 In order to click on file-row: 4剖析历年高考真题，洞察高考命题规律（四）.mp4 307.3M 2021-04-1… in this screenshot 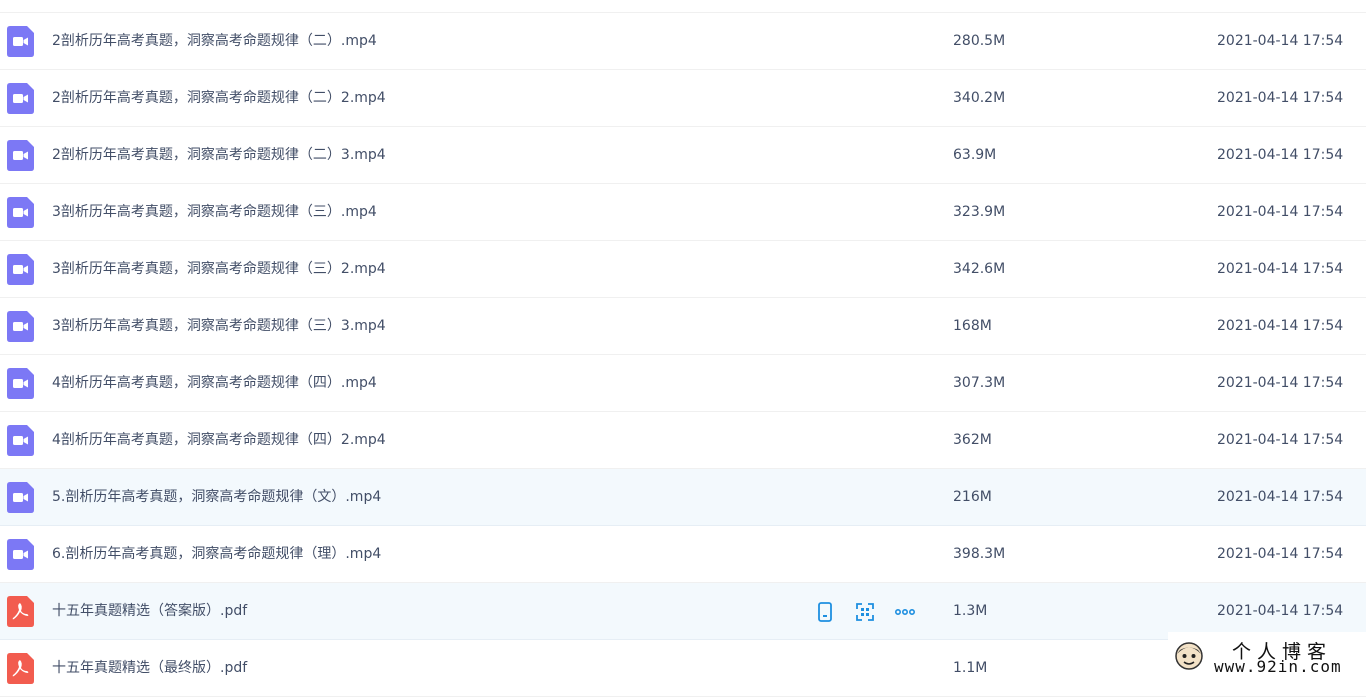, I will do `click(683, 383)`.